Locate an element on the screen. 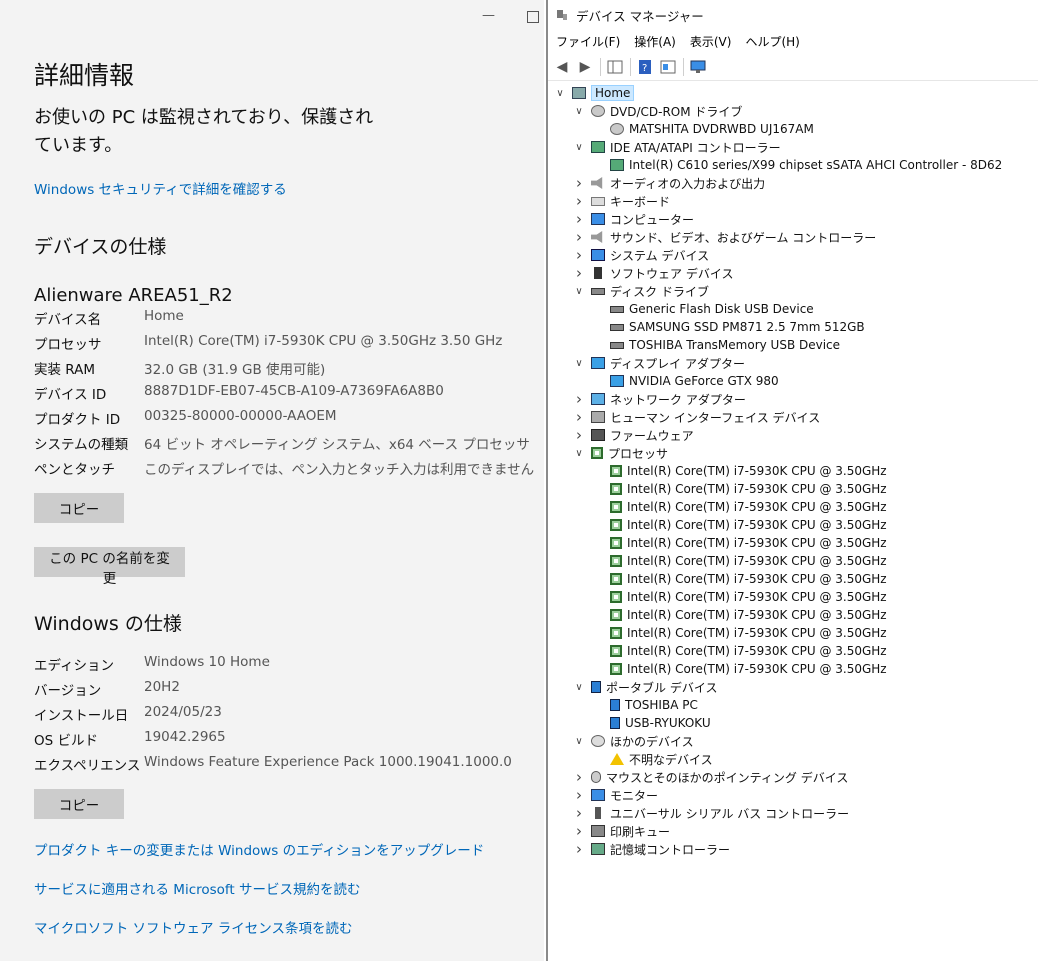  tree-item-label: ポータブル デバイス is located at coordinates (662, 687).